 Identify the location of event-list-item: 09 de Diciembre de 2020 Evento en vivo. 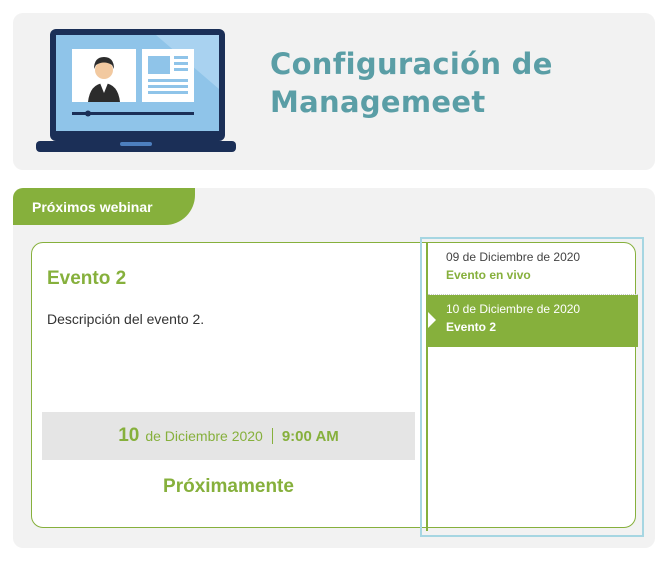
(533, 269).